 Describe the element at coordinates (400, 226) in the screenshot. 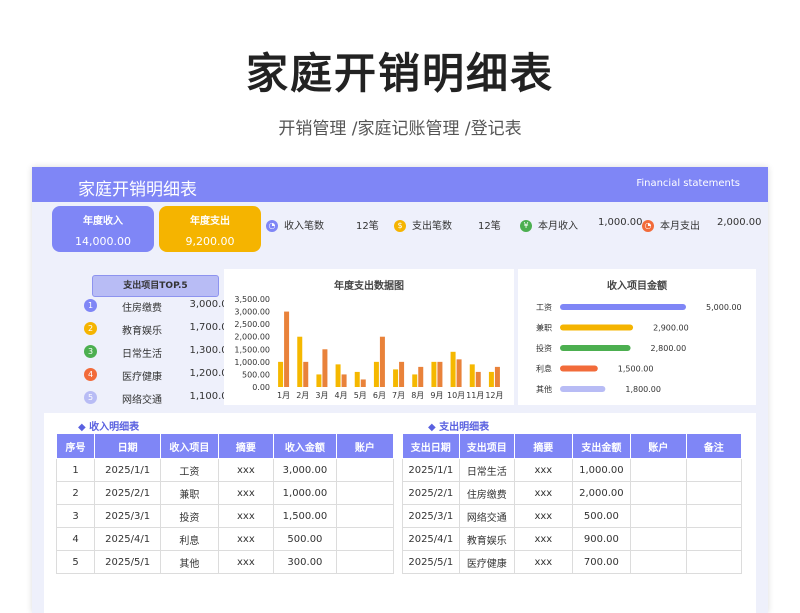

I see `coin-icon: $` at that location.